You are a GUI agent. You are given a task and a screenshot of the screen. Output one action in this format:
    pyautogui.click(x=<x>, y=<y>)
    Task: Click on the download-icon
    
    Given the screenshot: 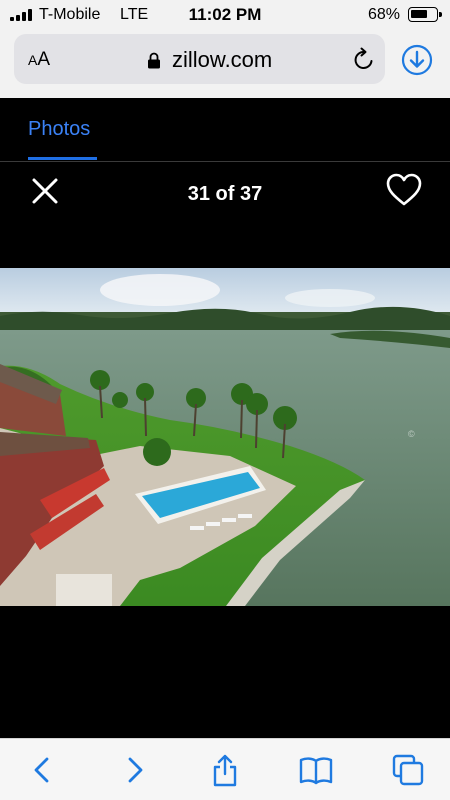 What is the action you would take?
    pyautogui.click(x=417, y=60)
    